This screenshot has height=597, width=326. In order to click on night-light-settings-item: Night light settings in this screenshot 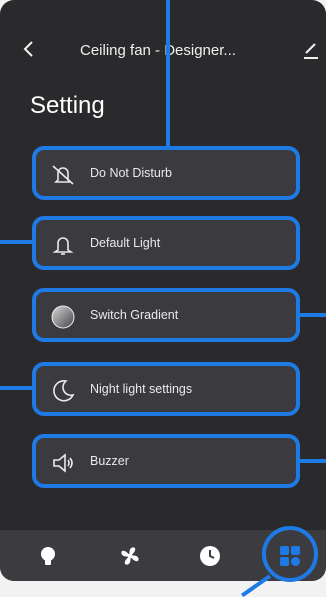, I will do `click(166, 389)`.